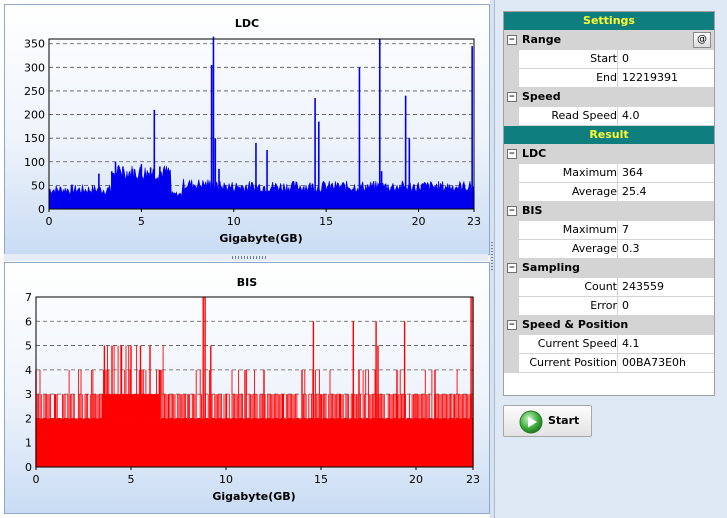  Describe the element at coordinates (609, 97) in the screenshot. I see `speed-category: − Speed` at that location.